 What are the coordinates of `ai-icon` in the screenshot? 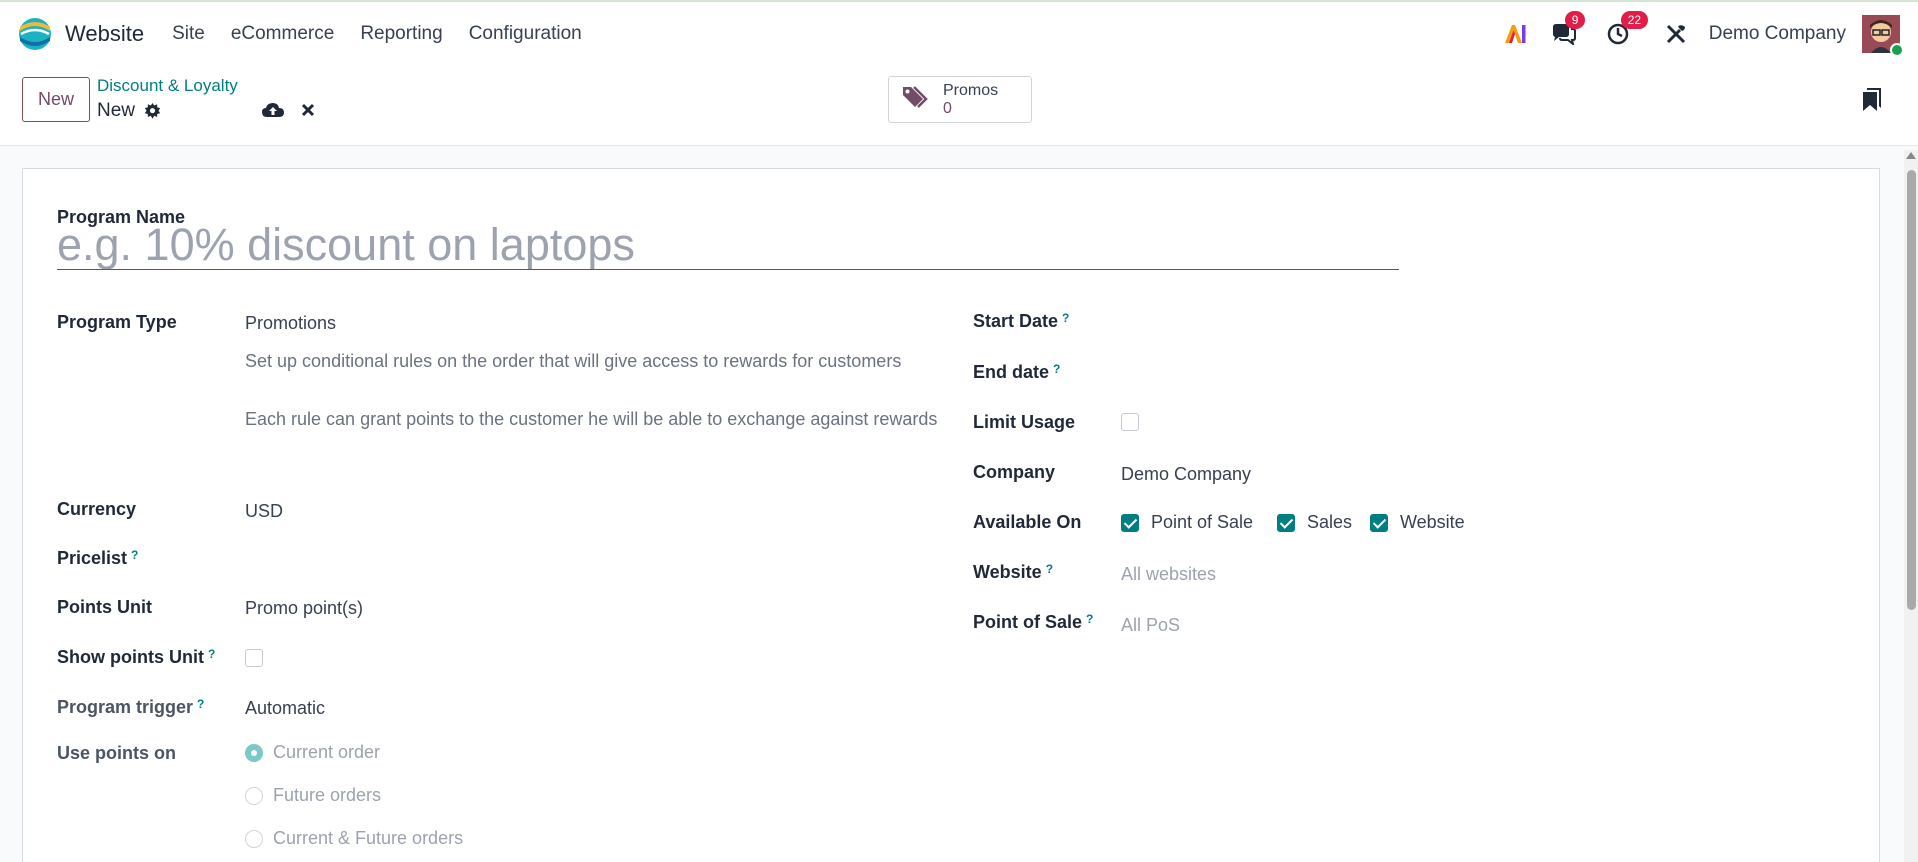 It's located at (1515, 34).